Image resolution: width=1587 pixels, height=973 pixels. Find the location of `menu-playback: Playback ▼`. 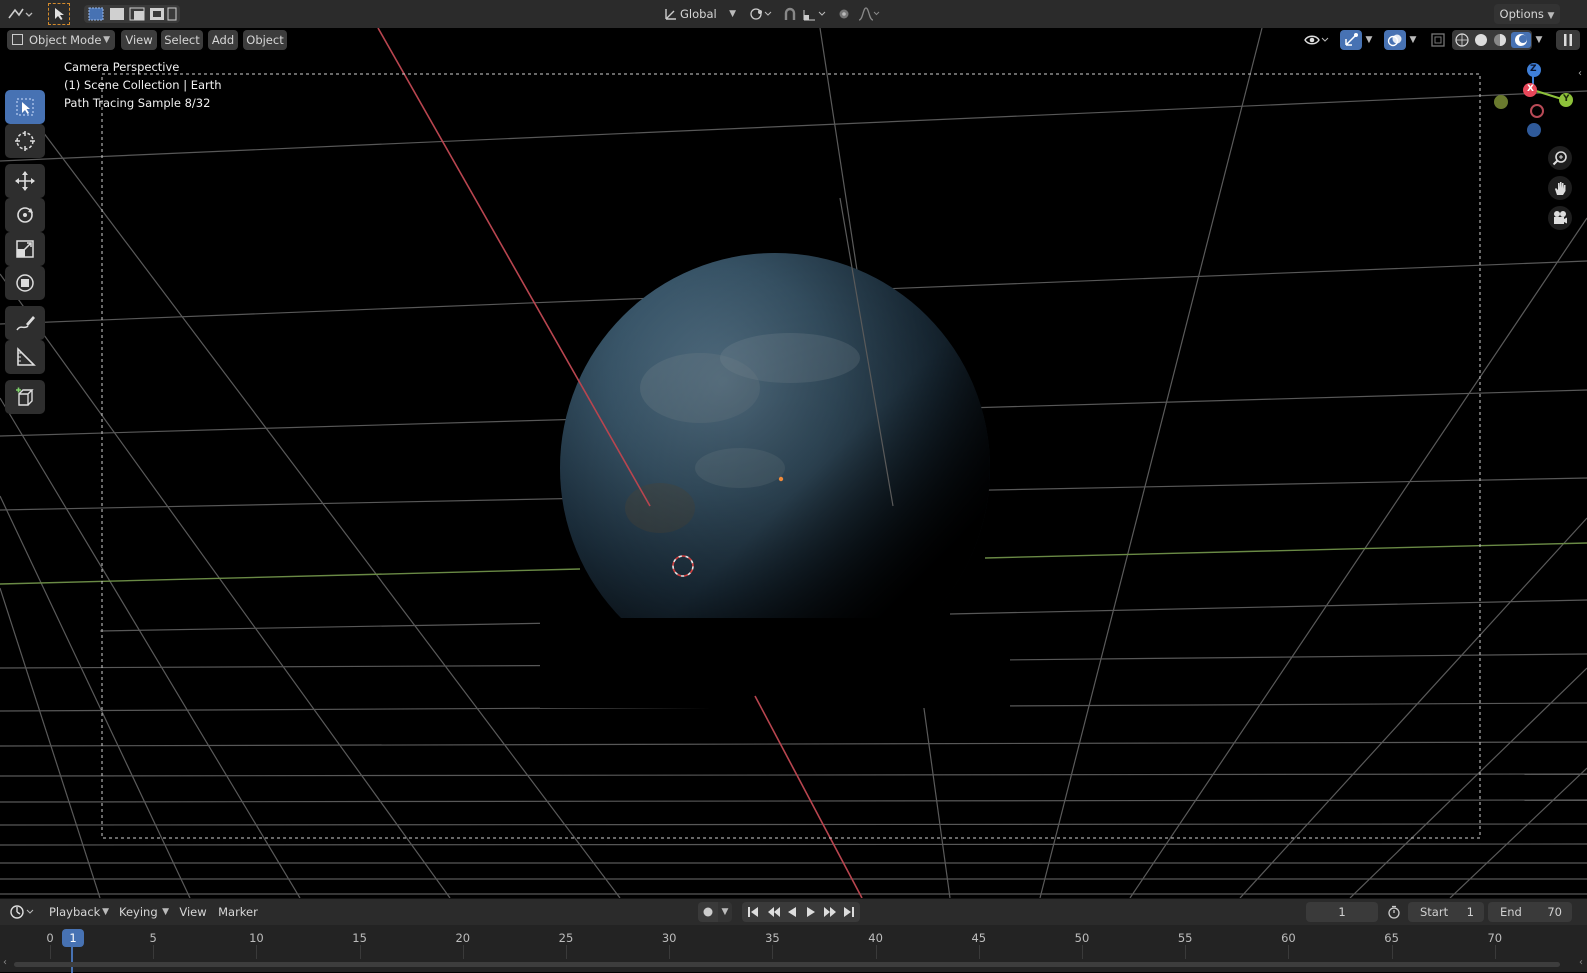

menu-playback: Playback ▼ is located at coordinates (79, 912).